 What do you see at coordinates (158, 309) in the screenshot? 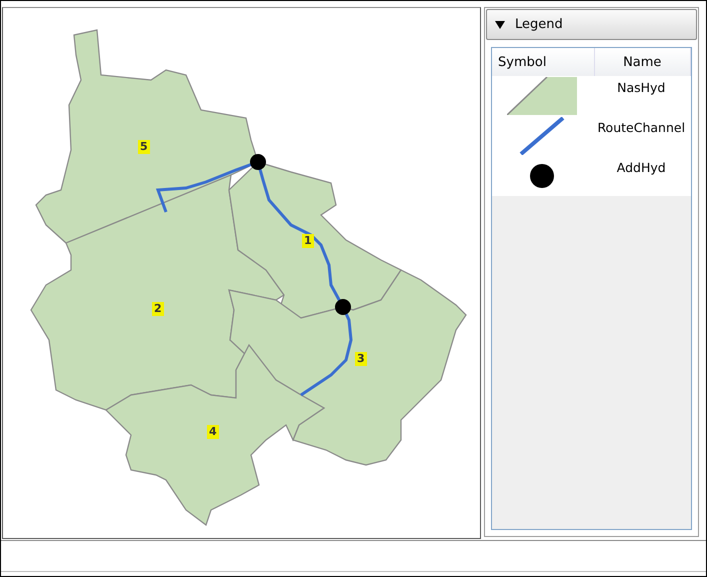
I see `subbasin-label: 2` at bounding box center [158, 309].